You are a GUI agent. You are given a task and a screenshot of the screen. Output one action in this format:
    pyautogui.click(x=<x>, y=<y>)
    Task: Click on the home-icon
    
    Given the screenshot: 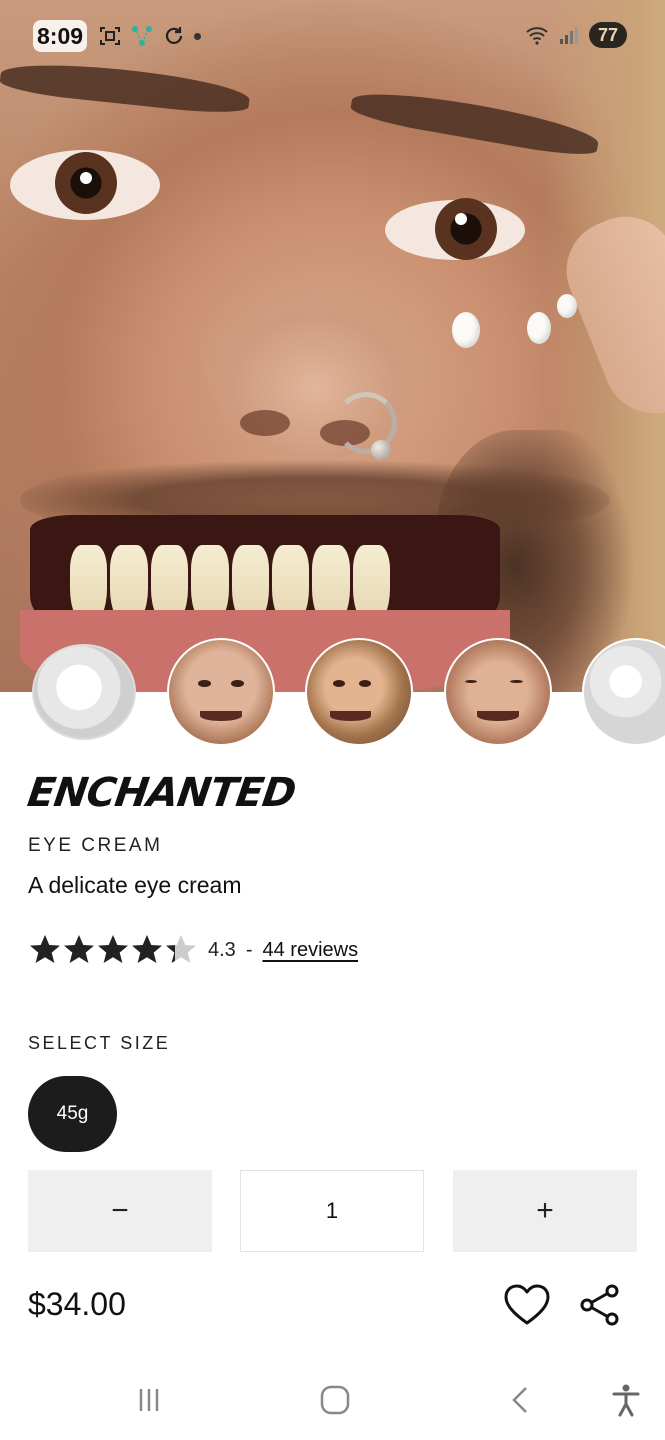 What is the action you would take?
    pyautogui.click(x=335, y=1400)
    